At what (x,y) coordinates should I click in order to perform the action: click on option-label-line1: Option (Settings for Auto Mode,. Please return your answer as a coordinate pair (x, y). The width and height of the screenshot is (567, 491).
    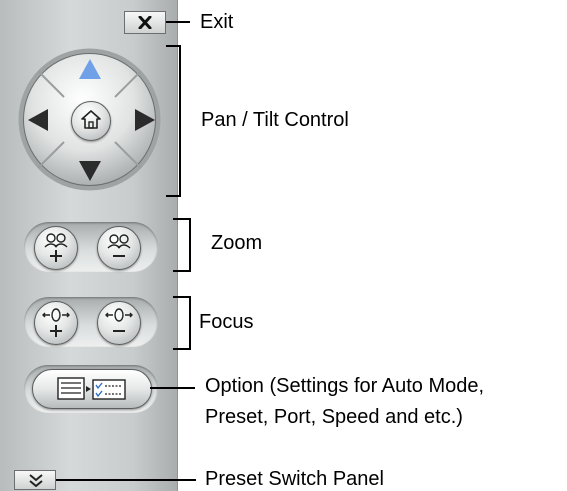
    Looking at the image, I should click on (345, 386).